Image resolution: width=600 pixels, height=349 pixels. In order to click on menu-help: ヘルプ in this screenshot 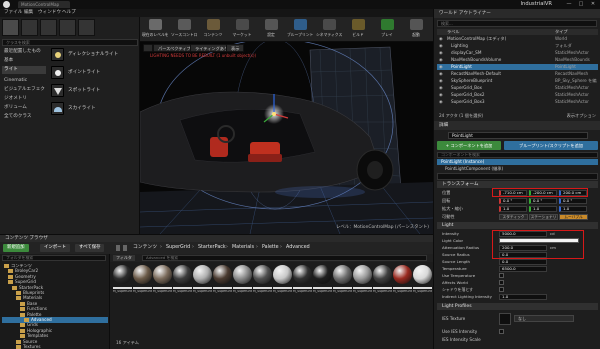, I will do `click(69, 13)`.